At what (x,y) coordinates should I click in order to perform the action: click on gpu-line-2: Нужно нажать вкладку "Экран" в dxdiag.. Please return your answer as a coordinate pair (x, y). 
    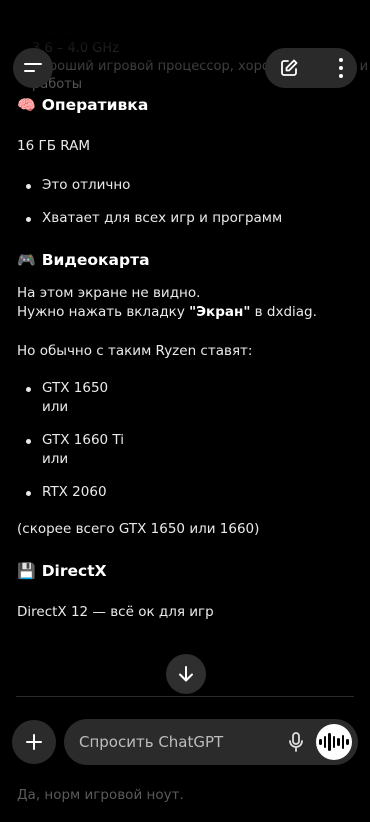
    Looking at the image, I should click on (167, 312).